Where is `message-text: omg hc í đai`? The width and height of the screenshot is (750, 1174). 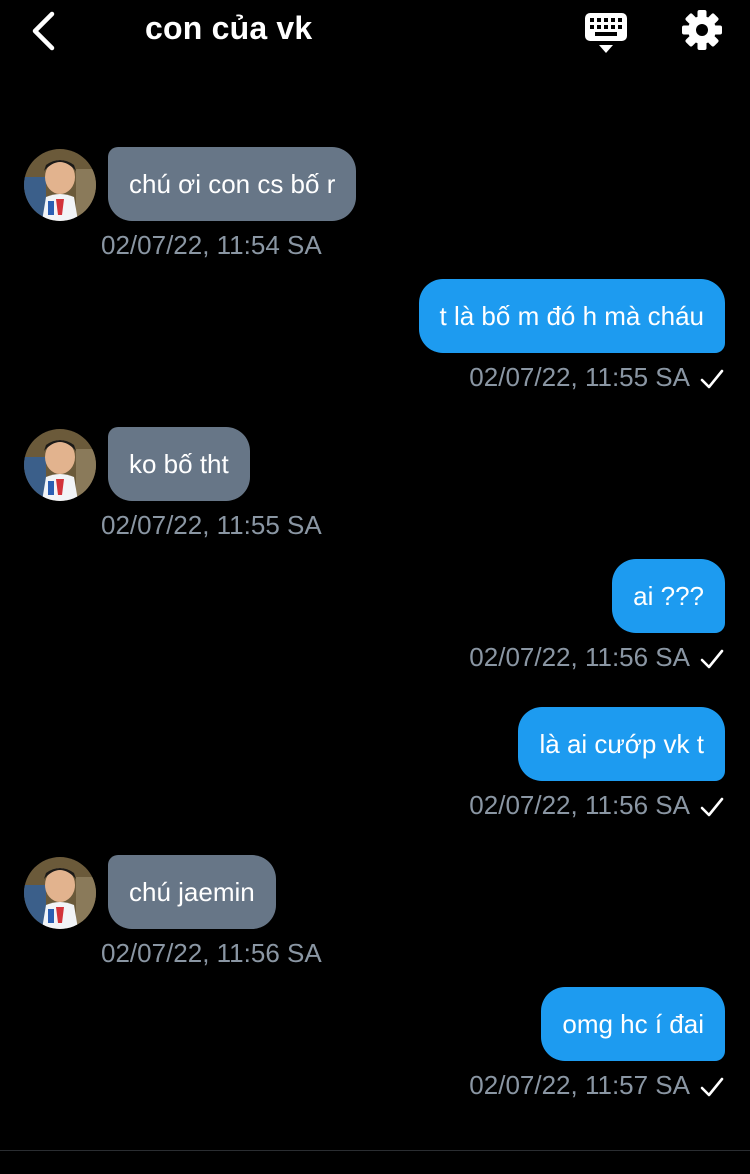 message-text: omg hc í đai is located at coordinates (633, 1023).